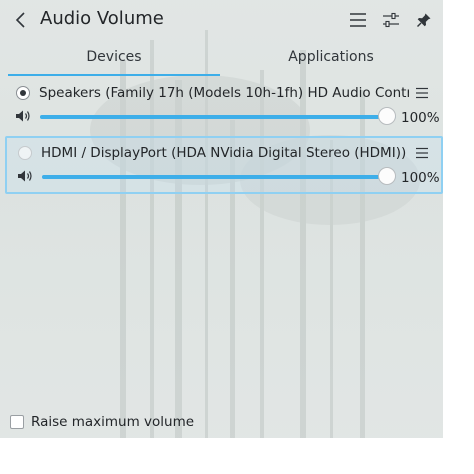  Describe the element at coordinates (102, 18) in the screenshot. I see `page-title: Audio Volume` at that location.